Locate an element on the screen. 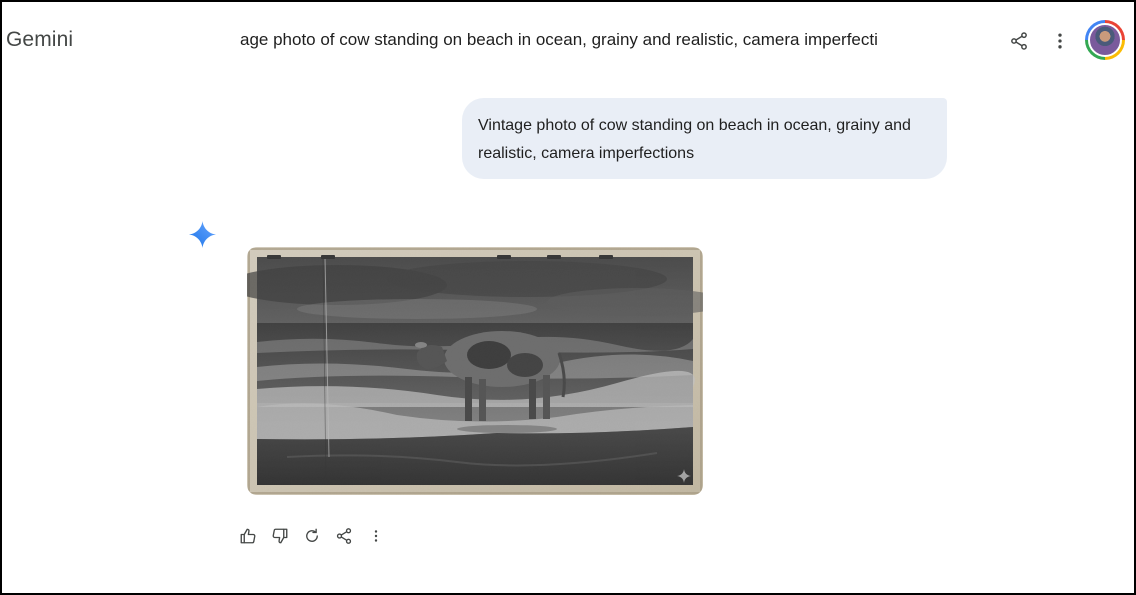 Image resolution: width=1136 pixels, height=595 pixels. more-options-button is located at coordinates (1060, 41).